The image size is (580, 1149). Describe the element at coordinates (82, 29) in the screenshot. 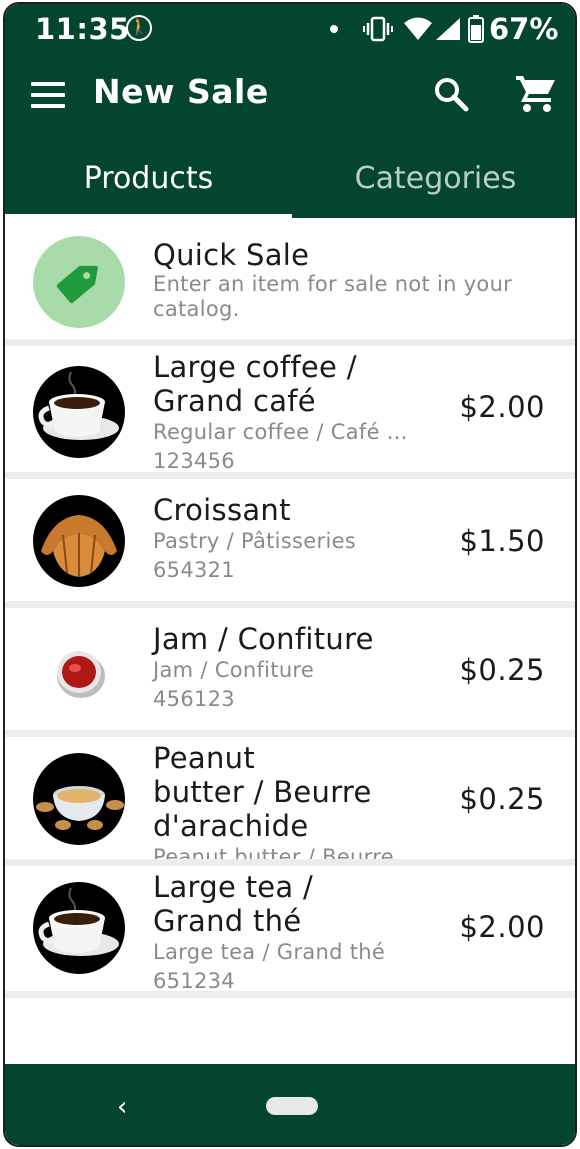

I see `status-time: 11:35` at that location.